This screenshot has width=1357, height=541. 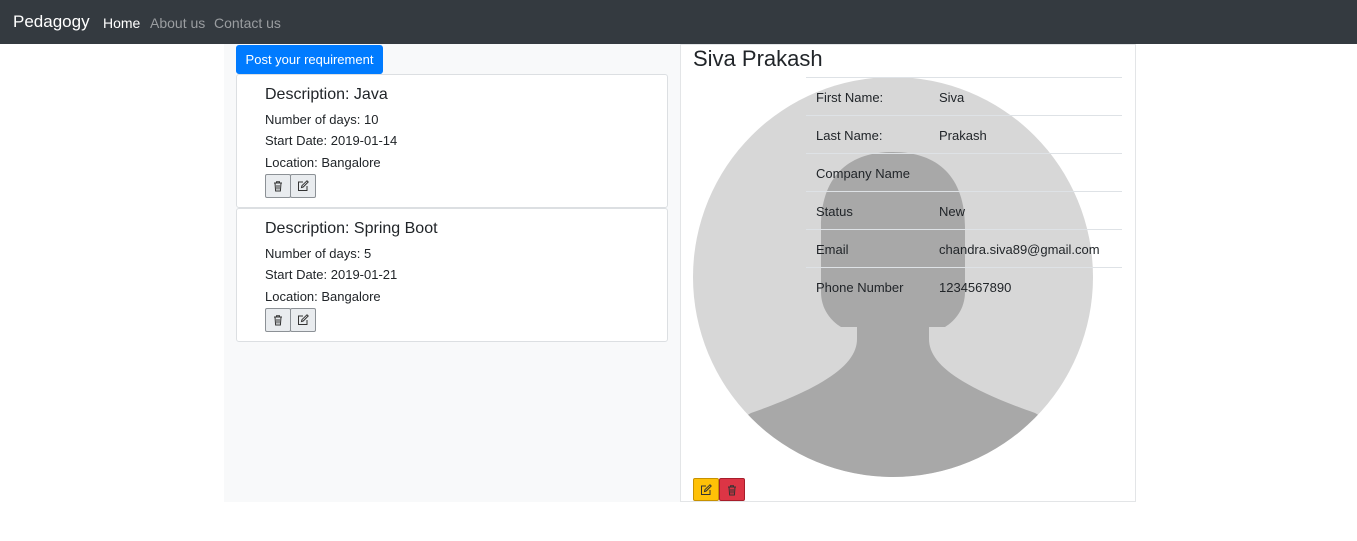 What do you see at coordinates (318, 253) in the screenshot?
I see `requirement-days: Number of days: 5` at bounding box center [318, 253].